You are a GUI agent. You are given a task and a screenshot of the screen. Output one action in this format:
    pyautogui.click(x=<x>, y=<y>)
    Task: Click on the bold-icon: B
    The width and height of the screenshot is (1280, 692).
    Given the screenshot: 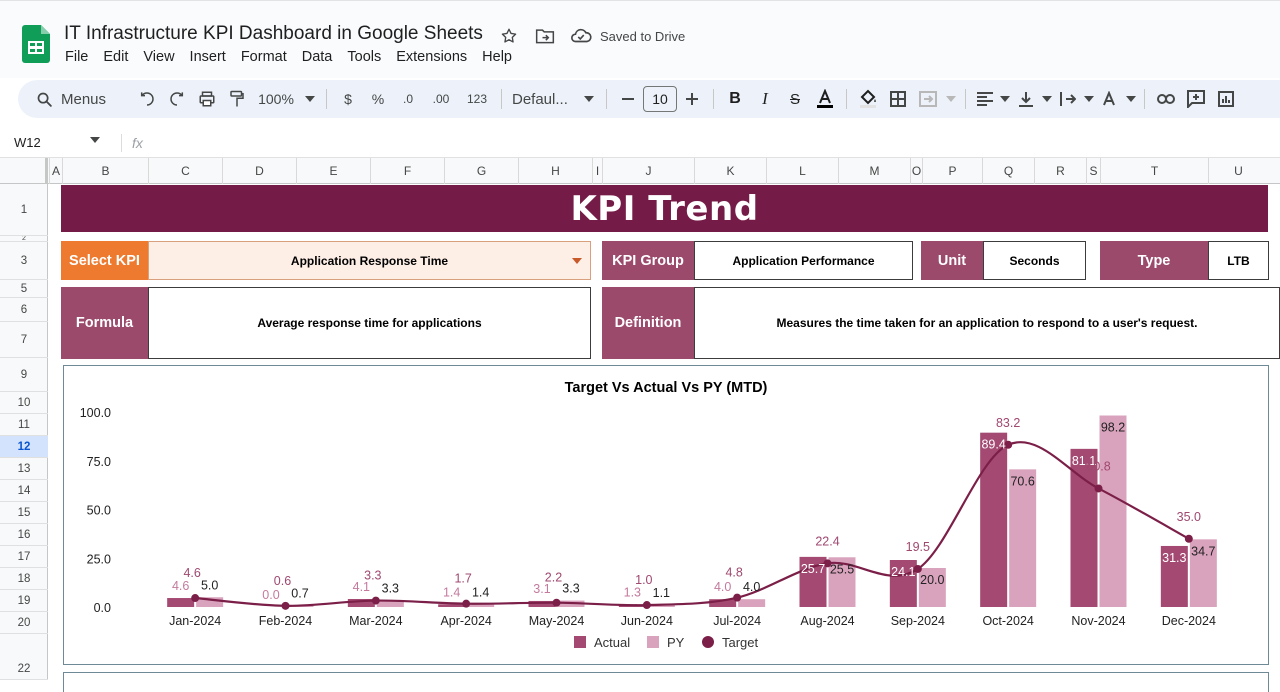 What is the action you would take?
    pyautogui.click(x=735, y=99)
    